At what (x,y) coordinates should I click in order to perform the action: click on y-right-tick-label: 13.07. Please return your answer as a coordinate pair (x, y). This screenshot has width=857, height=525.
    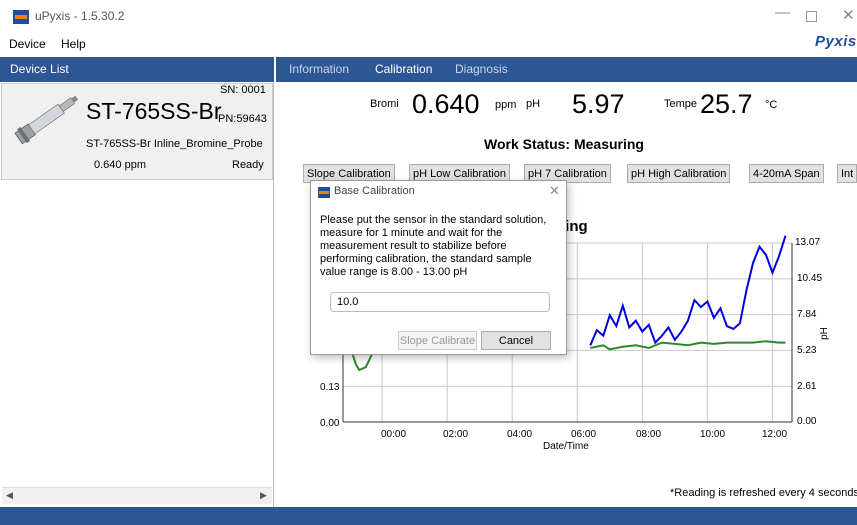
    Looking at the image, I should click on (808, 242).